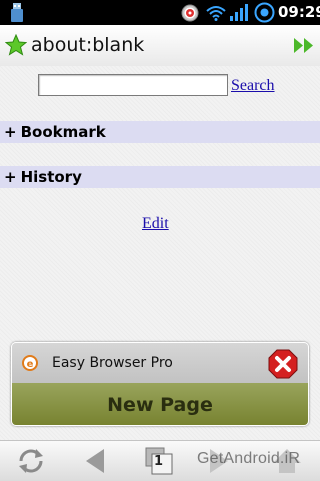  What do you see at coordinates (87, 45) in the screenshot?
I see `url-text: about:blank` at bounding box center [87, 45].